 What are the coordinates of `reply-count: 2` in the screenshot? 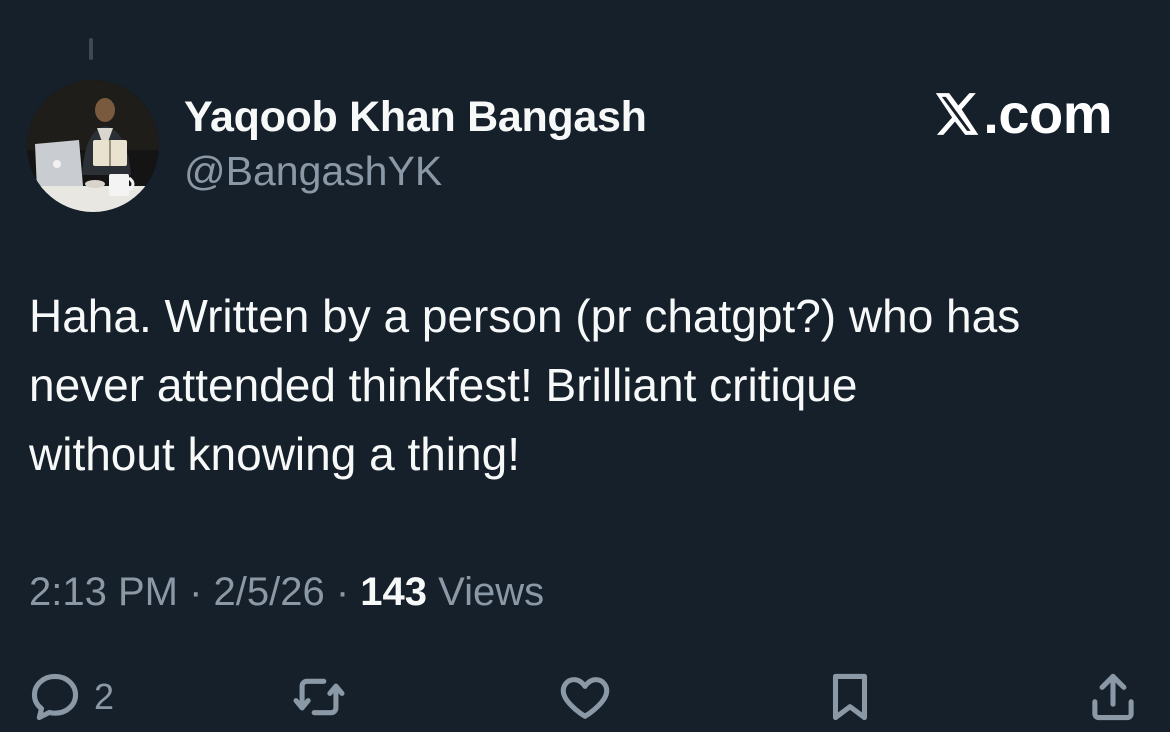 It's located at (104, 696).